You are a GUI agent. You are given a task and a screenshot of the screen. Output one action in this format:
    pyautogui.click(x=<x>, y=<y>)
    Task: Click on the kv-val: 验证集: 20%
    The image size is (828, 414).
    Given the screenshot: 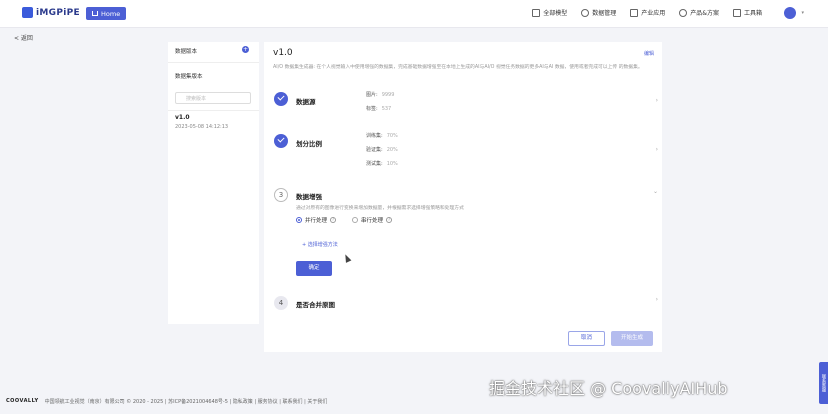 What is the action you would take?
    pyautogui.click(x=382, y=149)
    